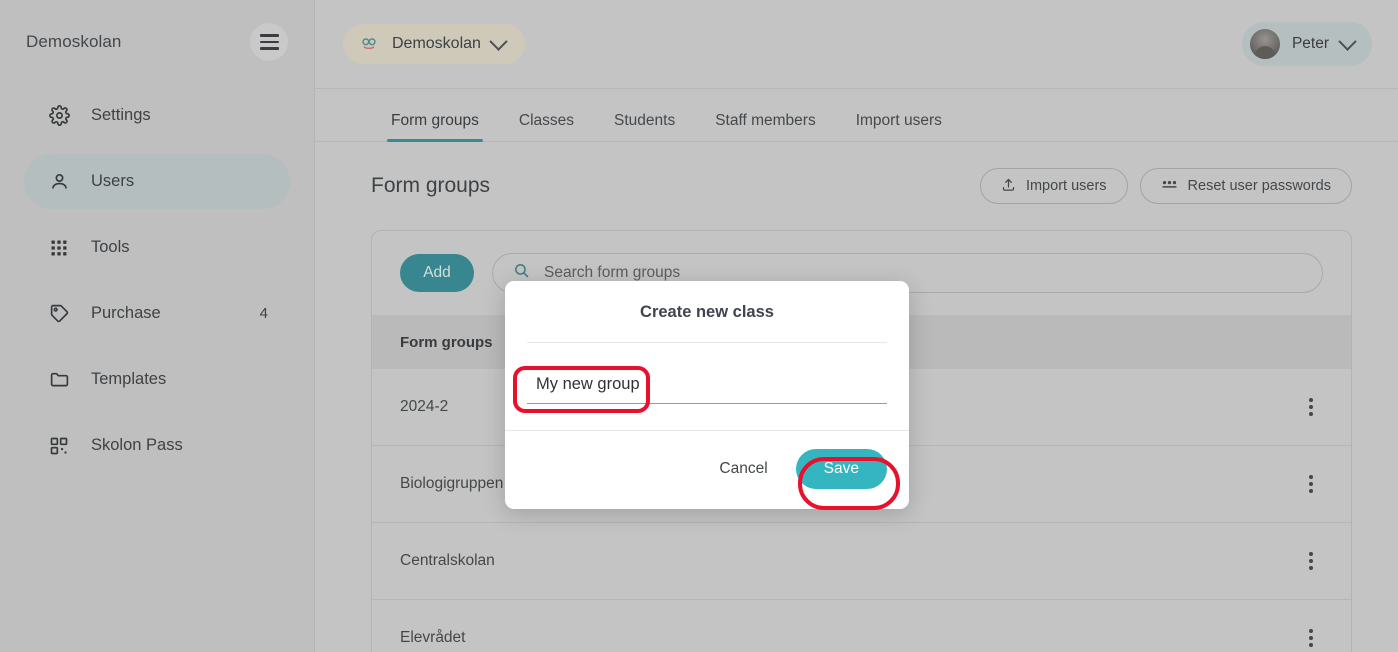  I want to click on cancel-button: Cancel, so click(743, 469).